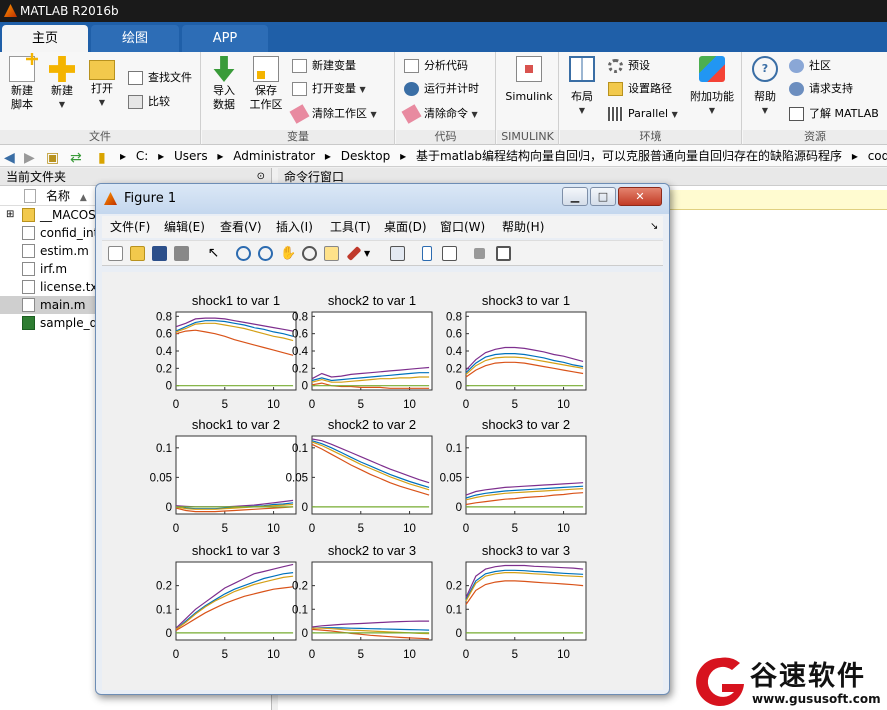 The width and height of the screenshot is (887, 710). Describe the element at coordinates (274, 156) in the screenshot. I see `breadcrumb-item: Administrator` at that location.